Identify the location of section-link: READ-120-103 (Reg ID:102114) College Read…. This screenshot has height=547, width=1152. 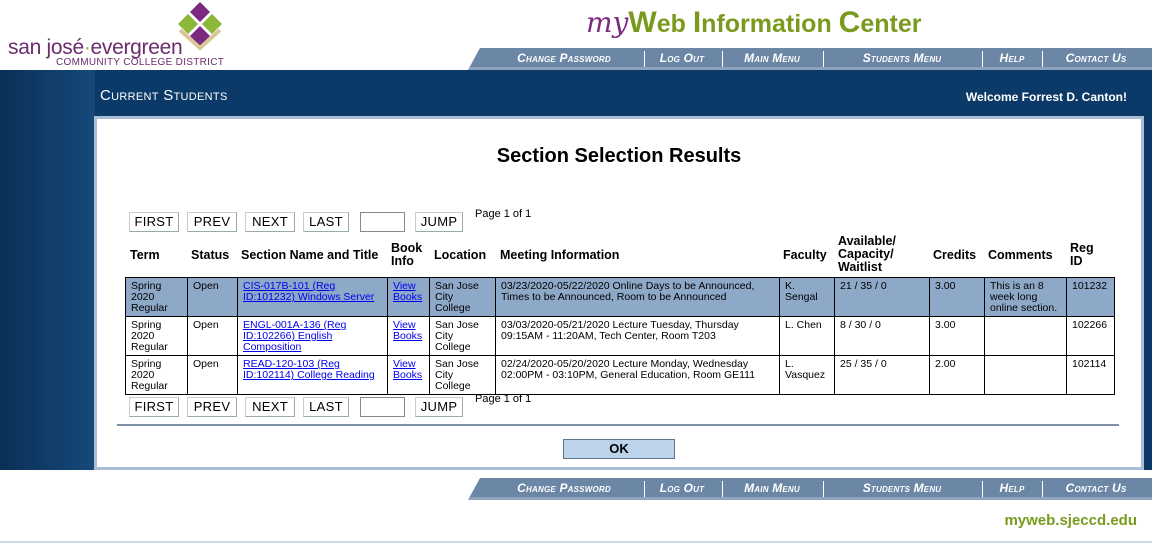
(309, 369).